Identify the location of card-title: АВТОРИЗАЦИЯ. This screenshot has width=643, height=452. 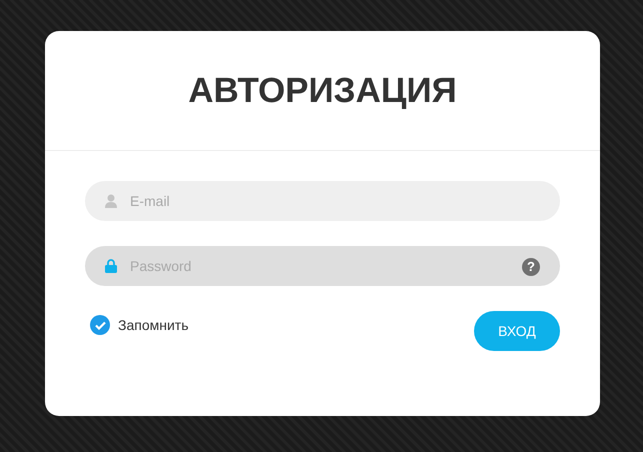
(322, 91).